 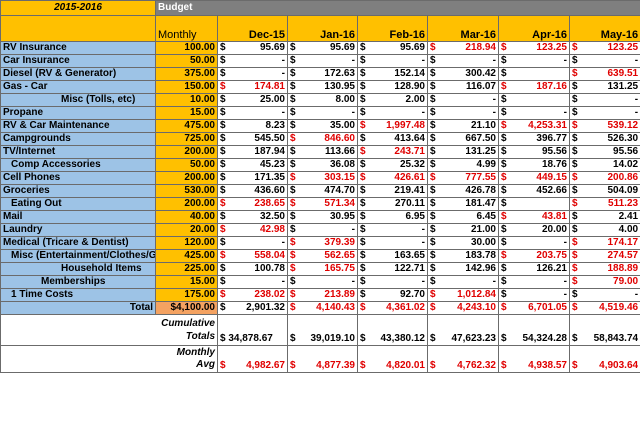 I want to click on expense-cell: $172.63, so click(x=322, y=74).